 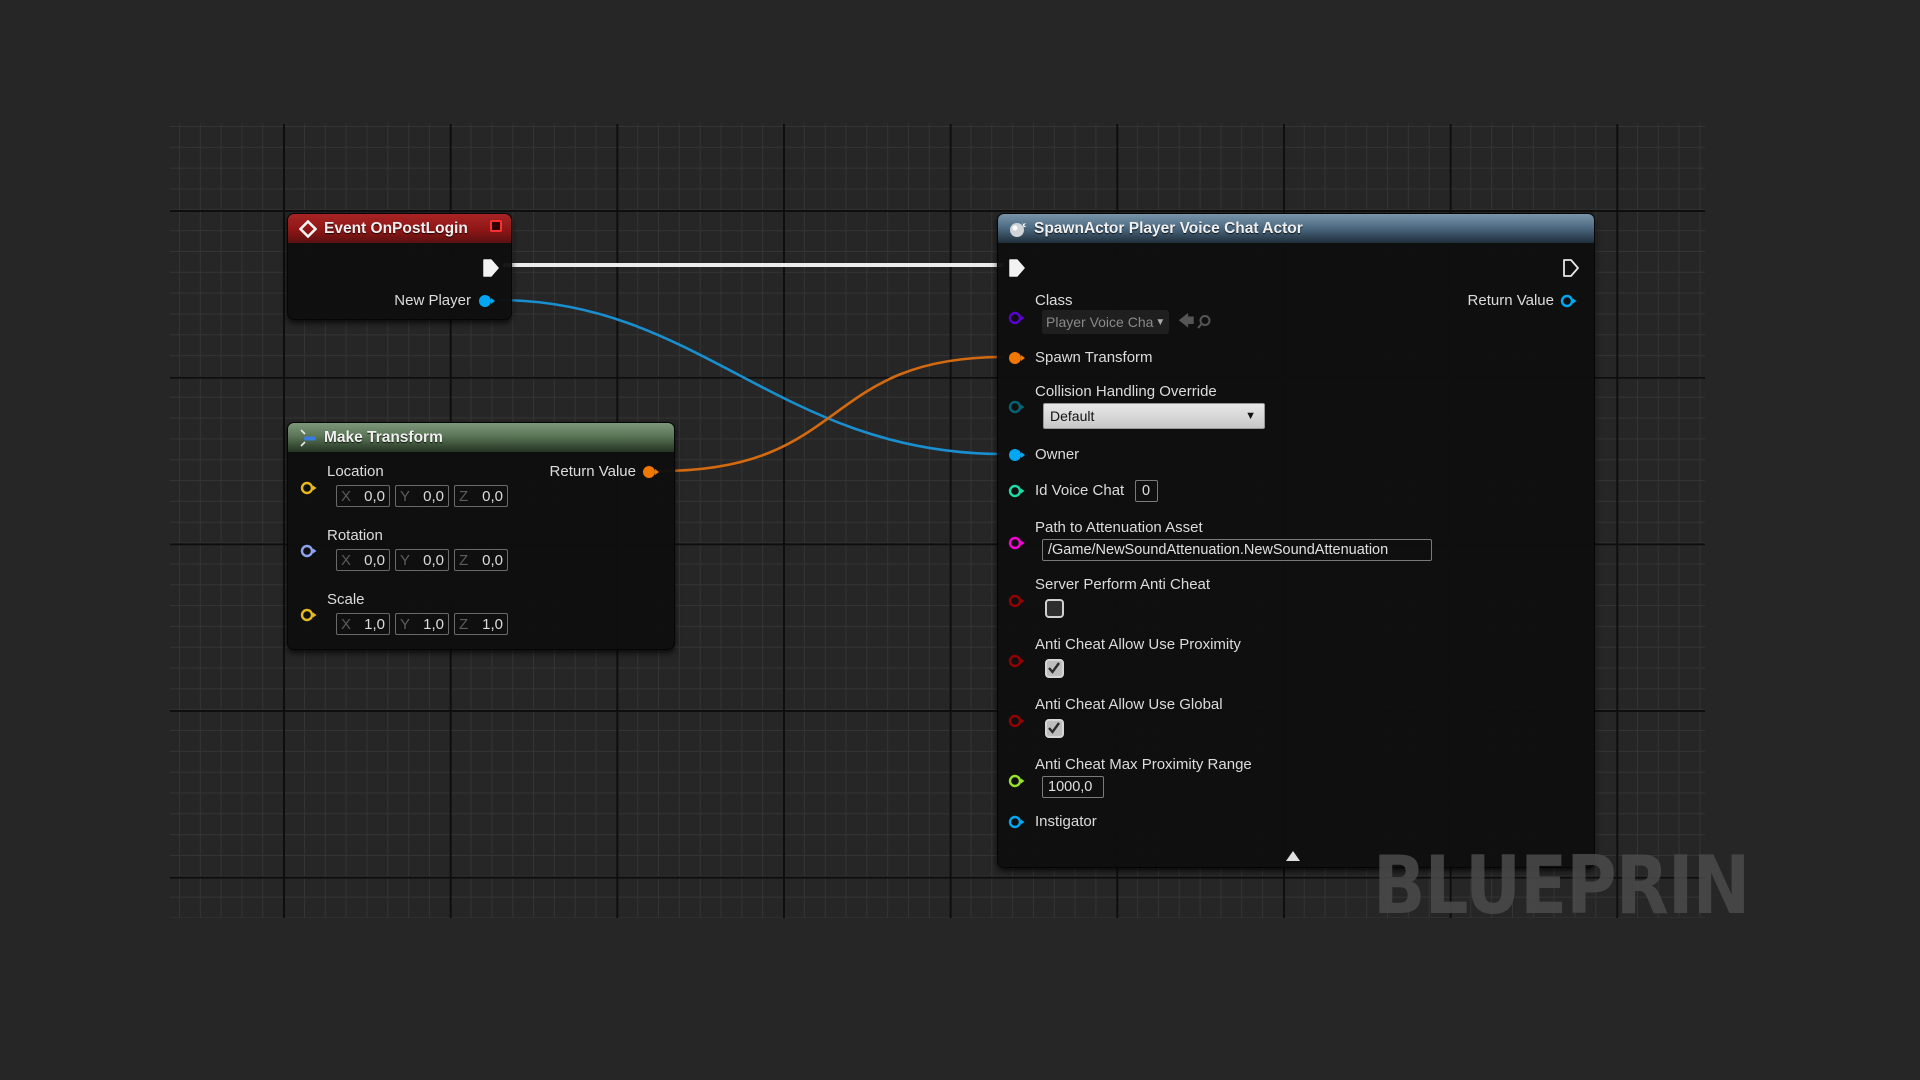 What do you see at coordinates (1569, 301) in the screenshot?
I see `spawn-return-pin` at bounding box center [1569, 301].